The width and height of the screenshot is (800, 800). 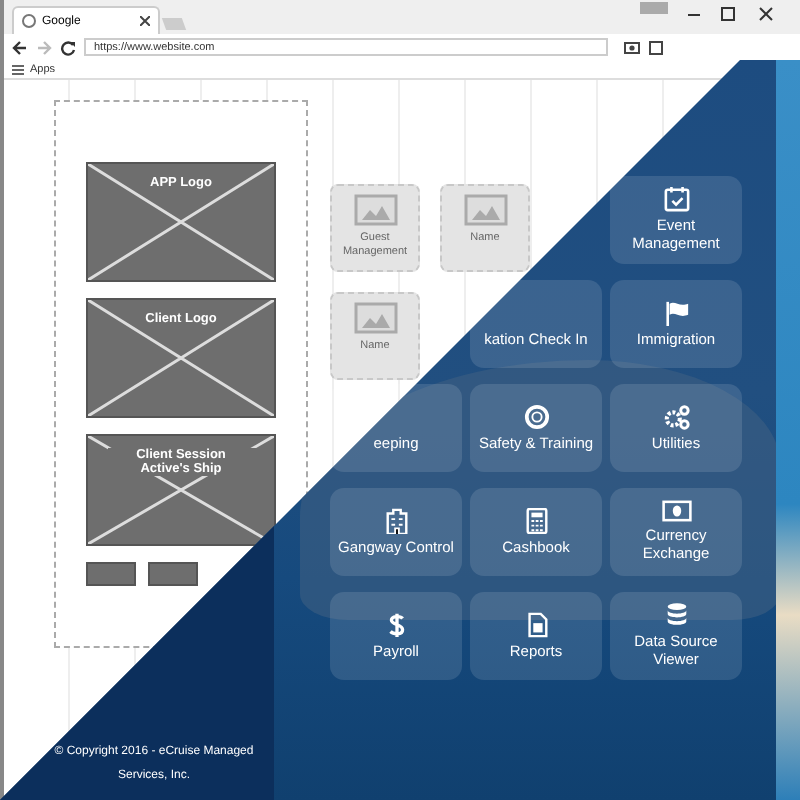 What do you see at coordinates (396, 624) in the screenshot?
I see `dollar-icon` at bounding box center [396, 624].